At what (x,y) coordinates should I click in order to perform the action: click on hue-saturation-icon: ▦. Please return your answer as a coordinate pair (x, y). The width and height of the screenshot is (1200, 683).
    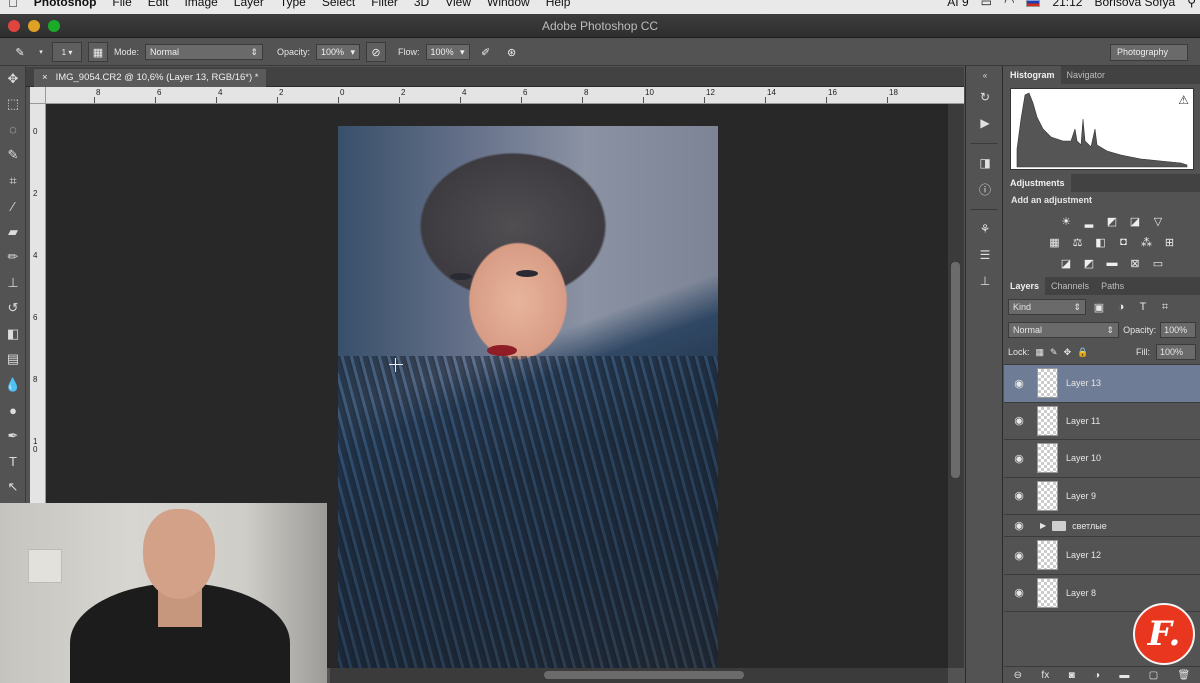
    Looking at the image, I should click on (1055, 242).